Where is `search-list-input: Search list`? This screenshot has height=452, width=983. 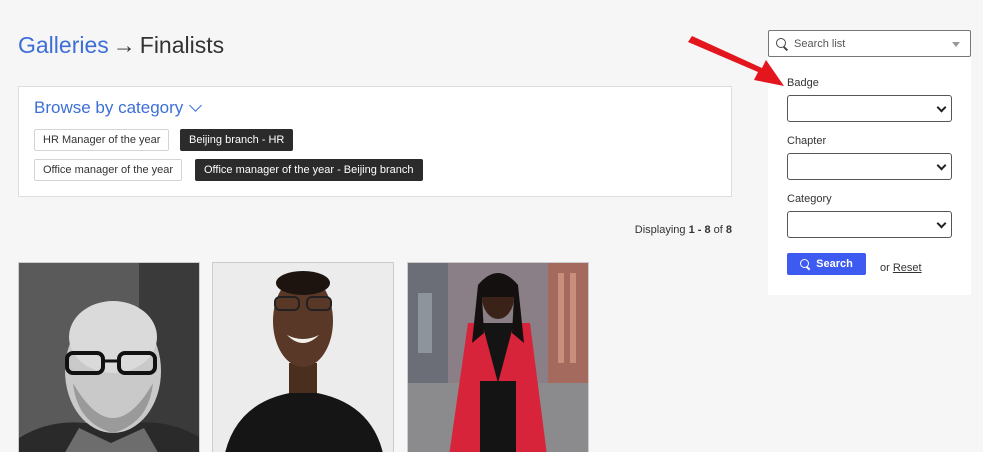 search-list-input: Search list is located at coordinates (869, 43).